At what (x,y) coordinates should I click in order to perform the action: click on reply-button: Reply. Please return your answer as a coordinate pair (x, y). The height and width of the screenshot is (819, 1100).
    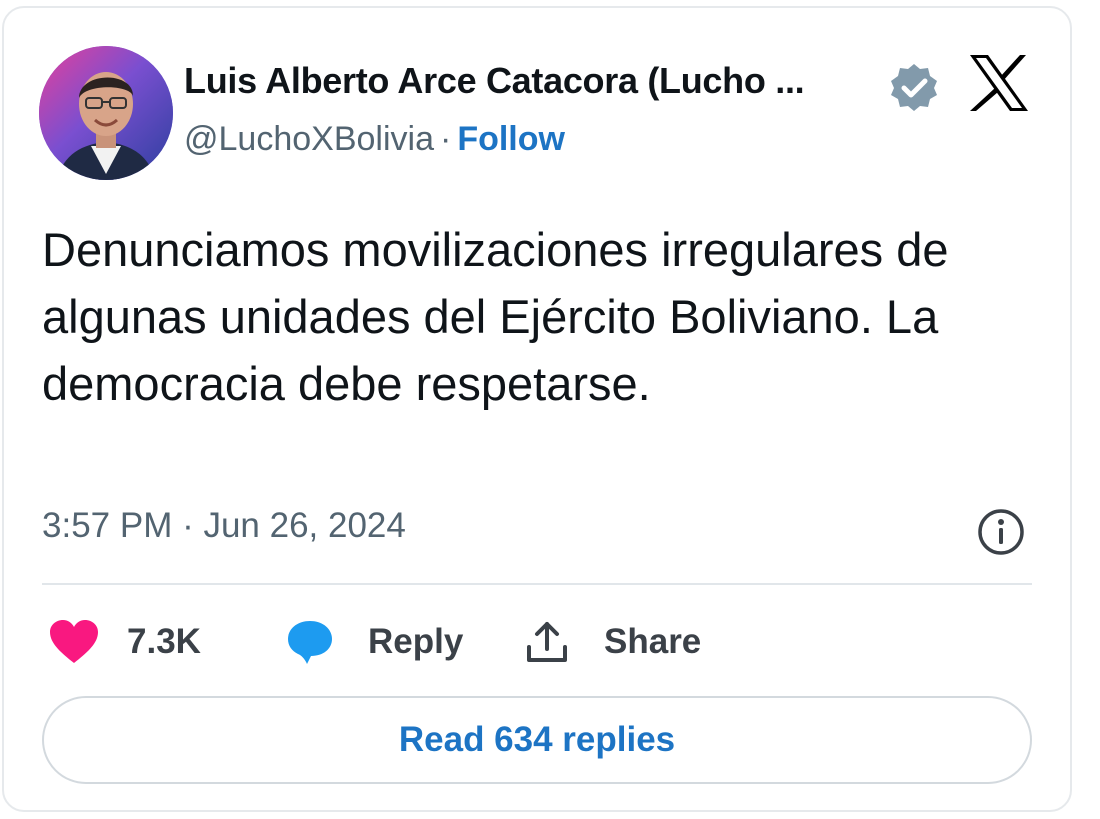
    Looking at the image, I should click on (374, 642).